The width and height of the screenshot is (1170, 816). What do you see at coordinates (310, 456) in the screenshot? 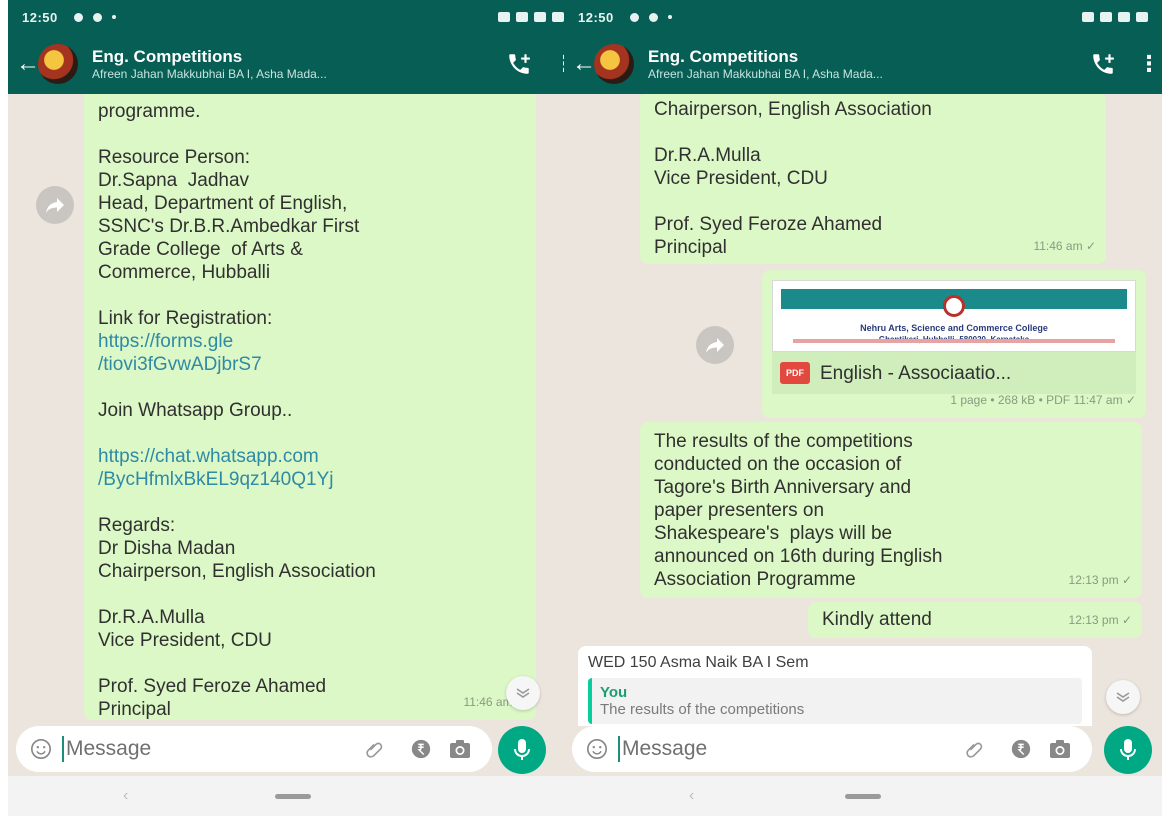
I see `whatsapp-group-link: https://chat.whatsapp.com` at bounding box center [310, 456].